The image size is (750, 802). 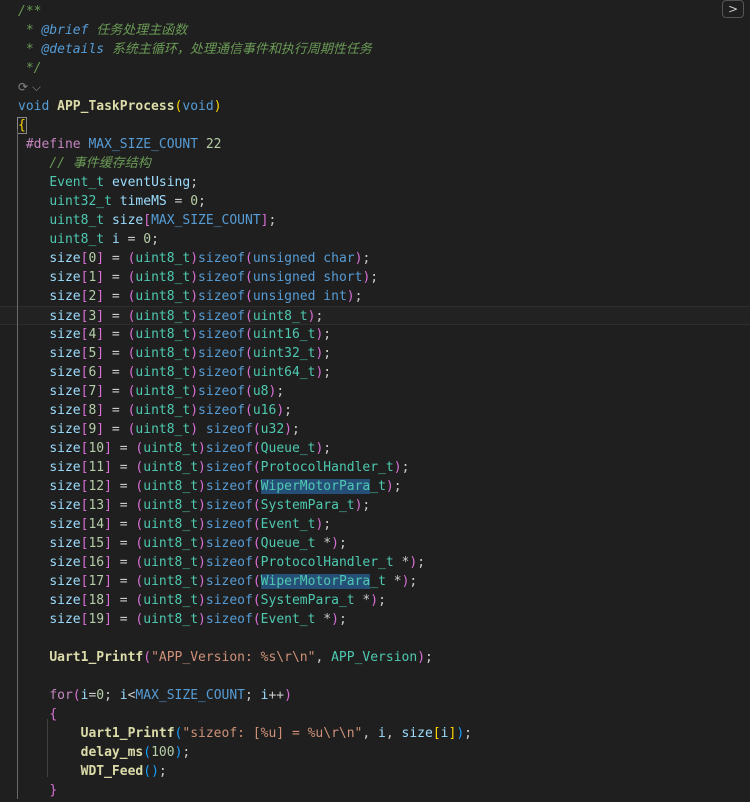 I want to click on code-line: size[9] = (uint8_t) sizeof(u32);, so click(x=375, y=429).